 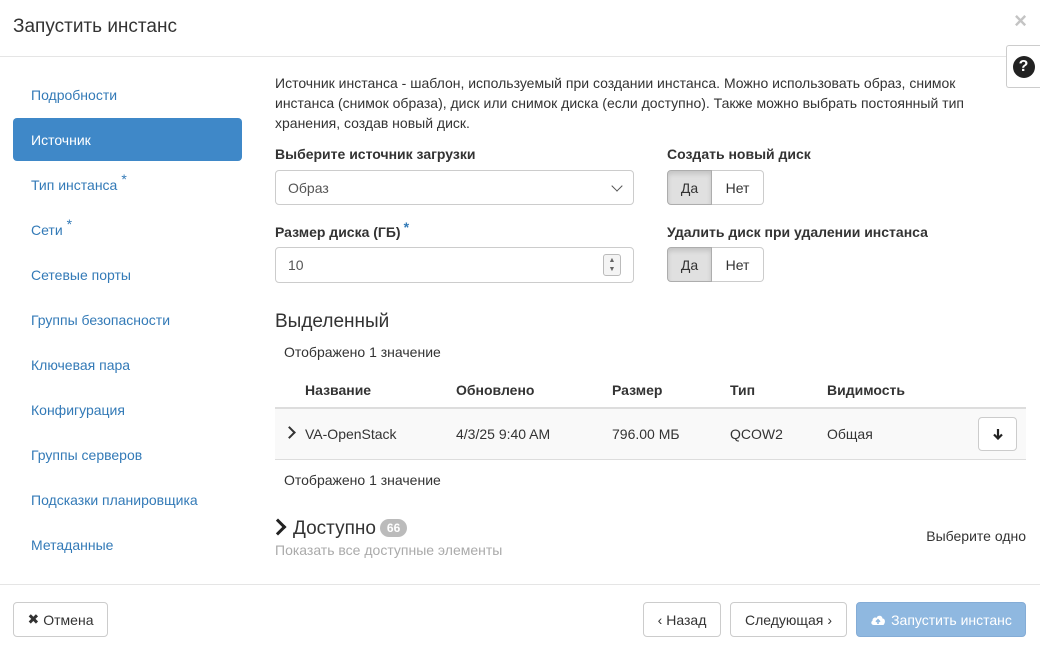 I want to click on close-icon: ✖, so click(x=33, y=619).